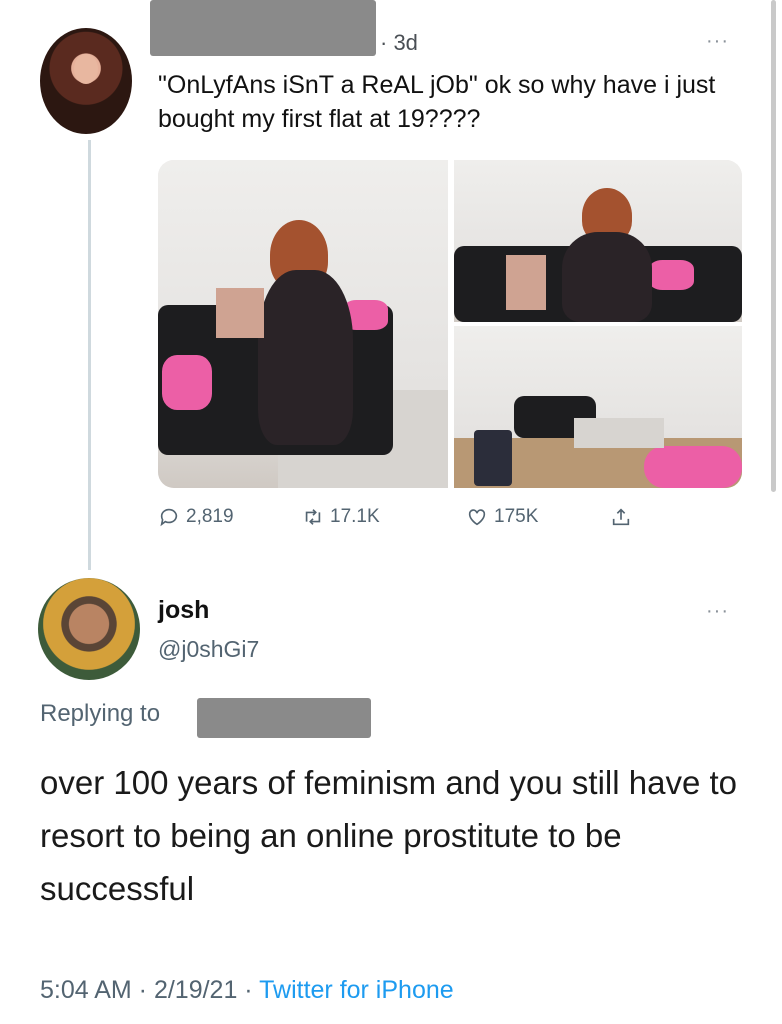 This screenshot has height=1024, width=782. Describe the element at coordinates (208, 649) in the screenshot. I see `user-handle: @j0shGi7` at that location.